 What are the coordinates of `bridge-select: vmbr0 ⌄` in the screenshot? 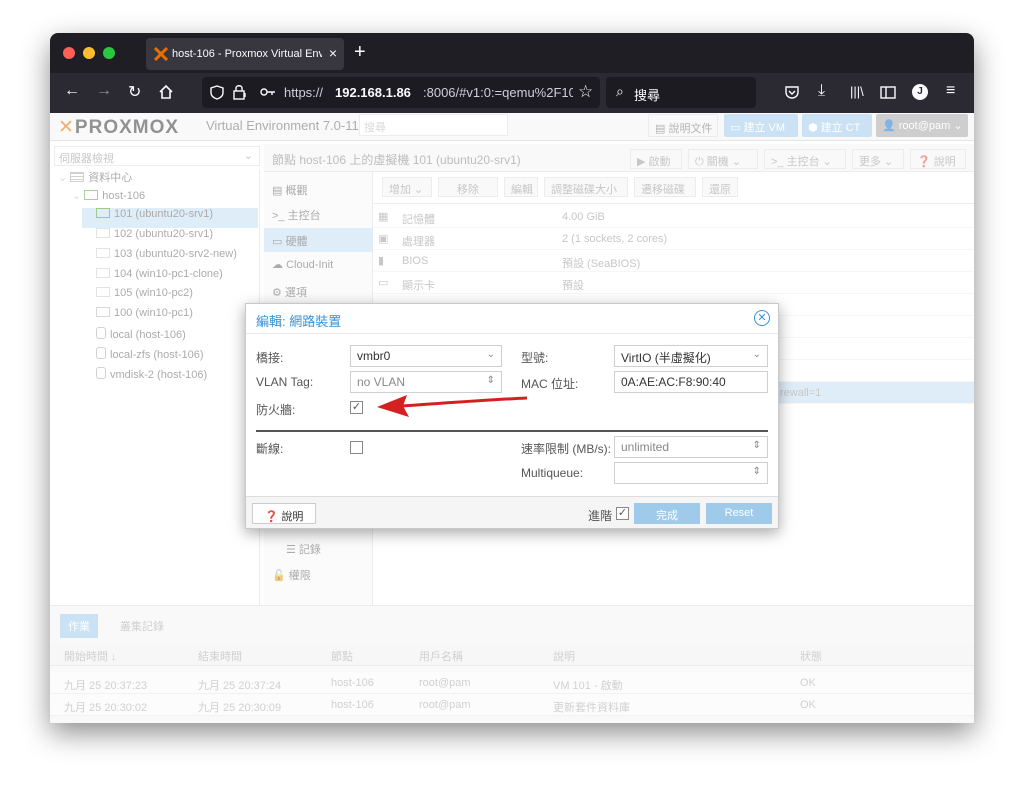 It's located at (426, 356).